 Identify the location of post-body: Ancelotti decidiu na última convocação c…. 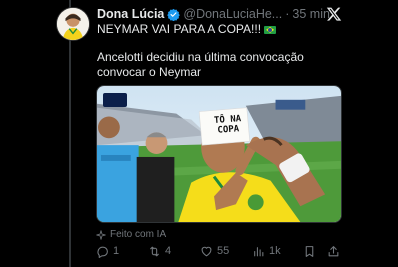
(200, 64).